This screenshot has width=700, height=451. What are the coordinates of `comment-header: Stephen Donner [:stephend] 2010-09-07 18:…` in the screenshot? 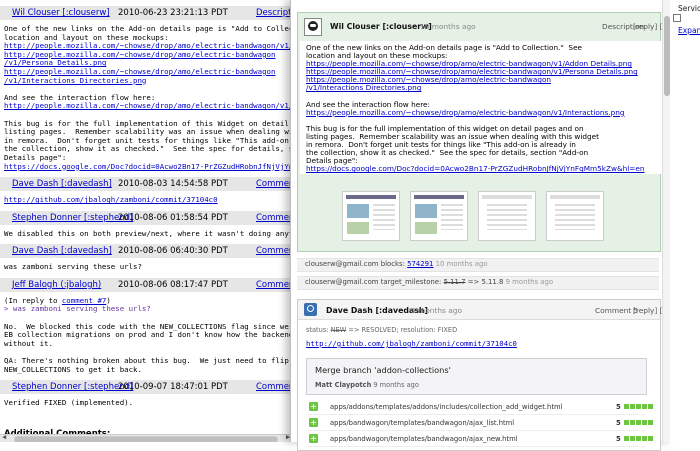 It's located at (147, 387).